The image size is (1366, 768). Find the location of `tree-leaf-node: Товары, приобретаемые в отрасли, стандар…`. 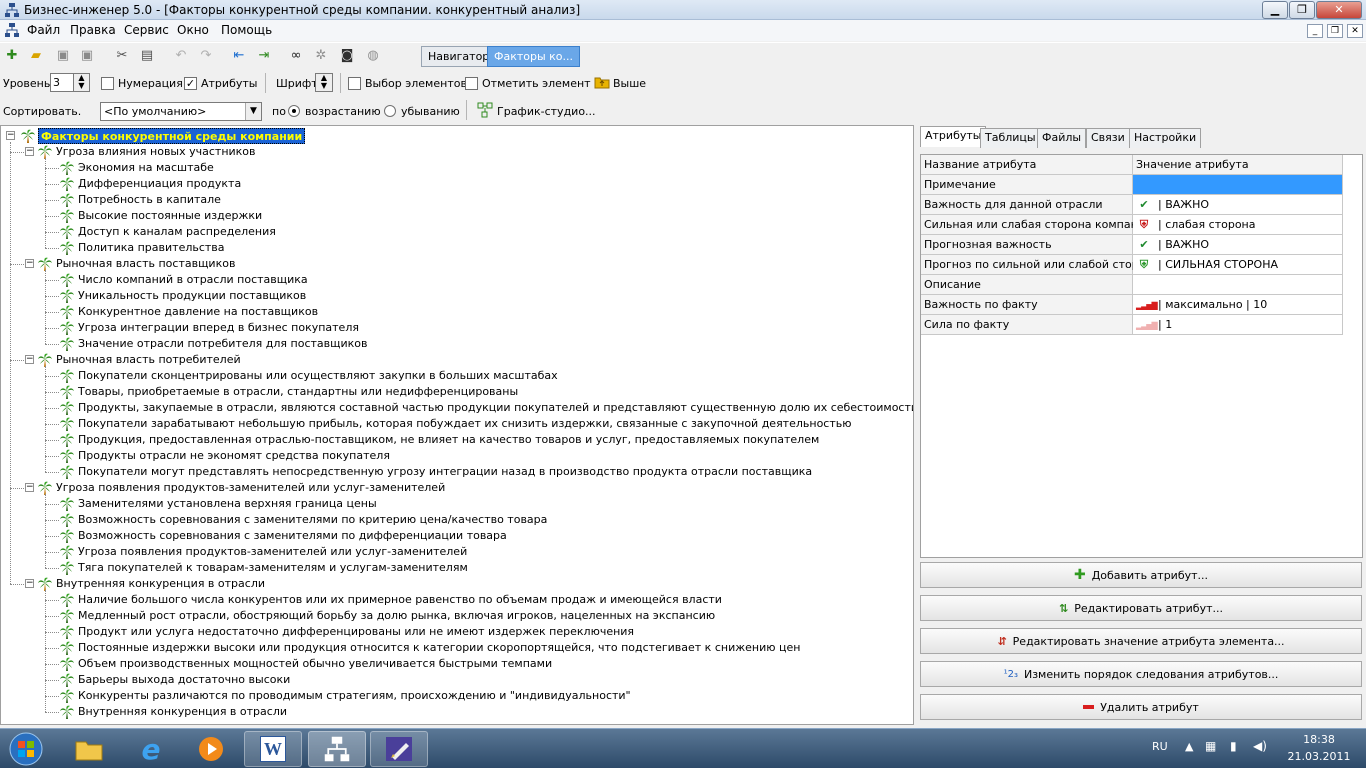

tree-leaf-node: Товары, приобретаемые в отрасли, стандар… is located at coordinates (298, 392).